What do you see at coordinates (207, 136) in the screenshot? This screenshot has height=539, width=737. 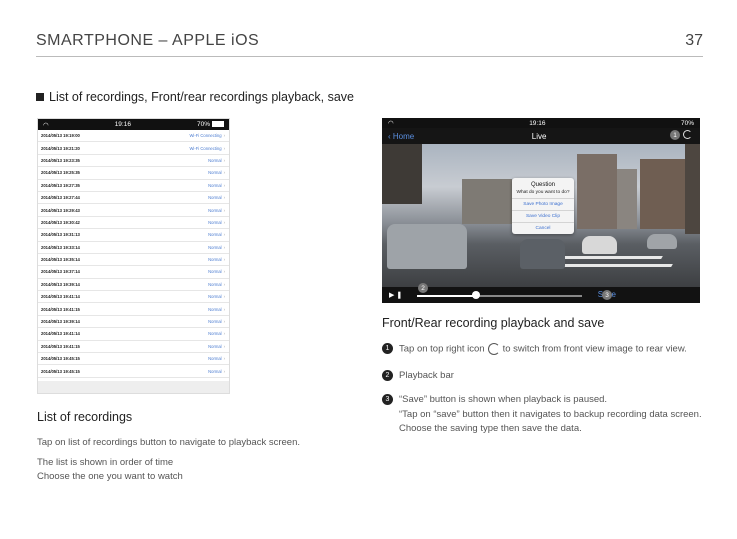 I see `recording-status: Wi-Fi Connecting ›` at bounding box center [207, 136].